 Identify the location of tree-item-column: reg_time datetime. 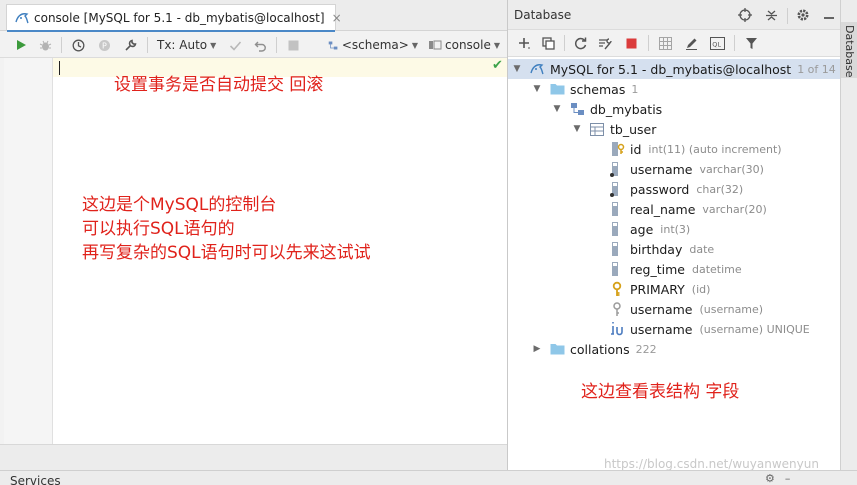
(675, 269).